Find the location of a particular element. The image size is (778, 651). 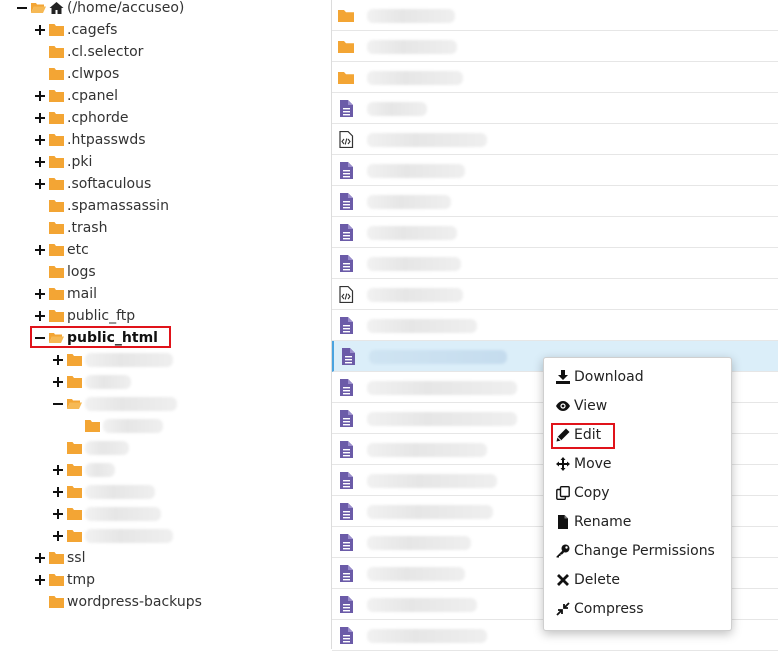

home-icon is located at coordinates (56, 8).